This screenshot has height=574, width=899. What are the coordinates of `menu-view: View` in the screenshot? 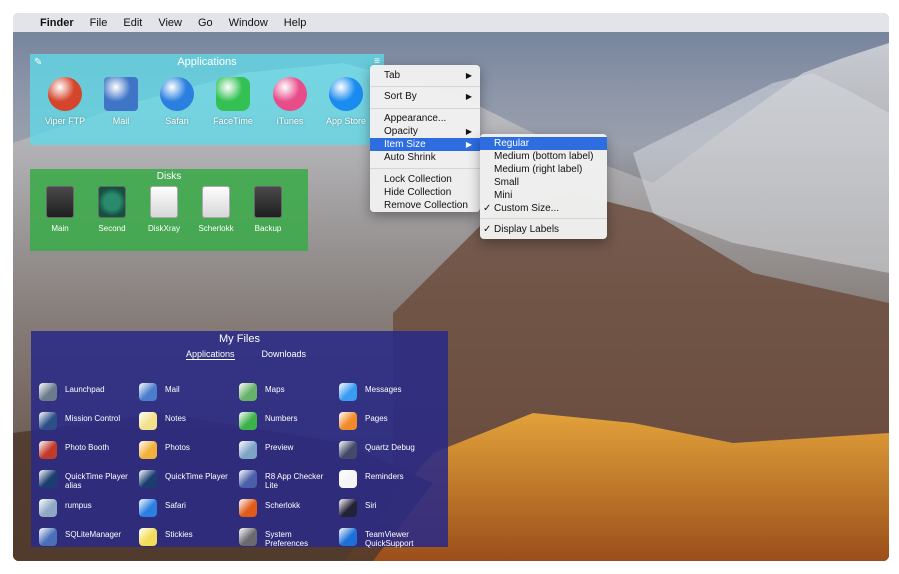 It's located at (170, 23).